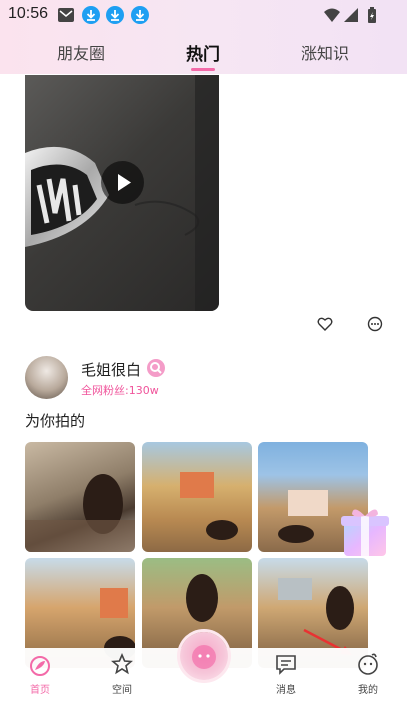  Describe the element at coordinates (286, 690) in the screenshot. I see `nav-messages-label: 消息` at that location.